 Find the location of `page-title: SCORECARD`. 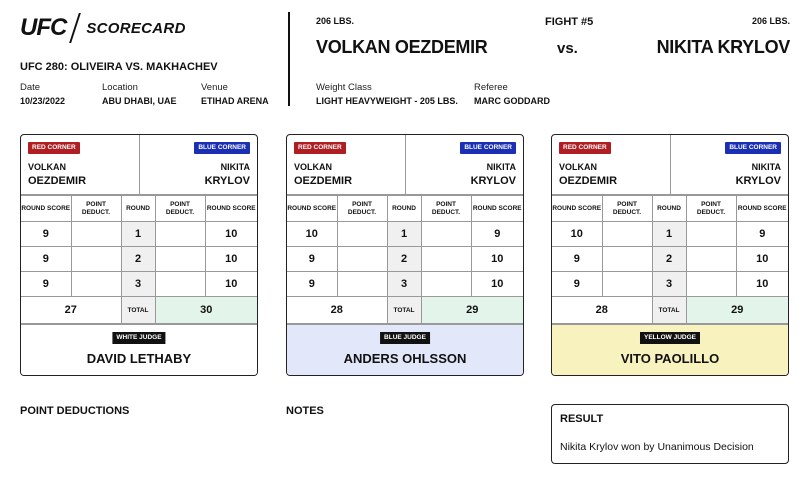

page-title: SCORECARD is located at coordinates (136, 28).